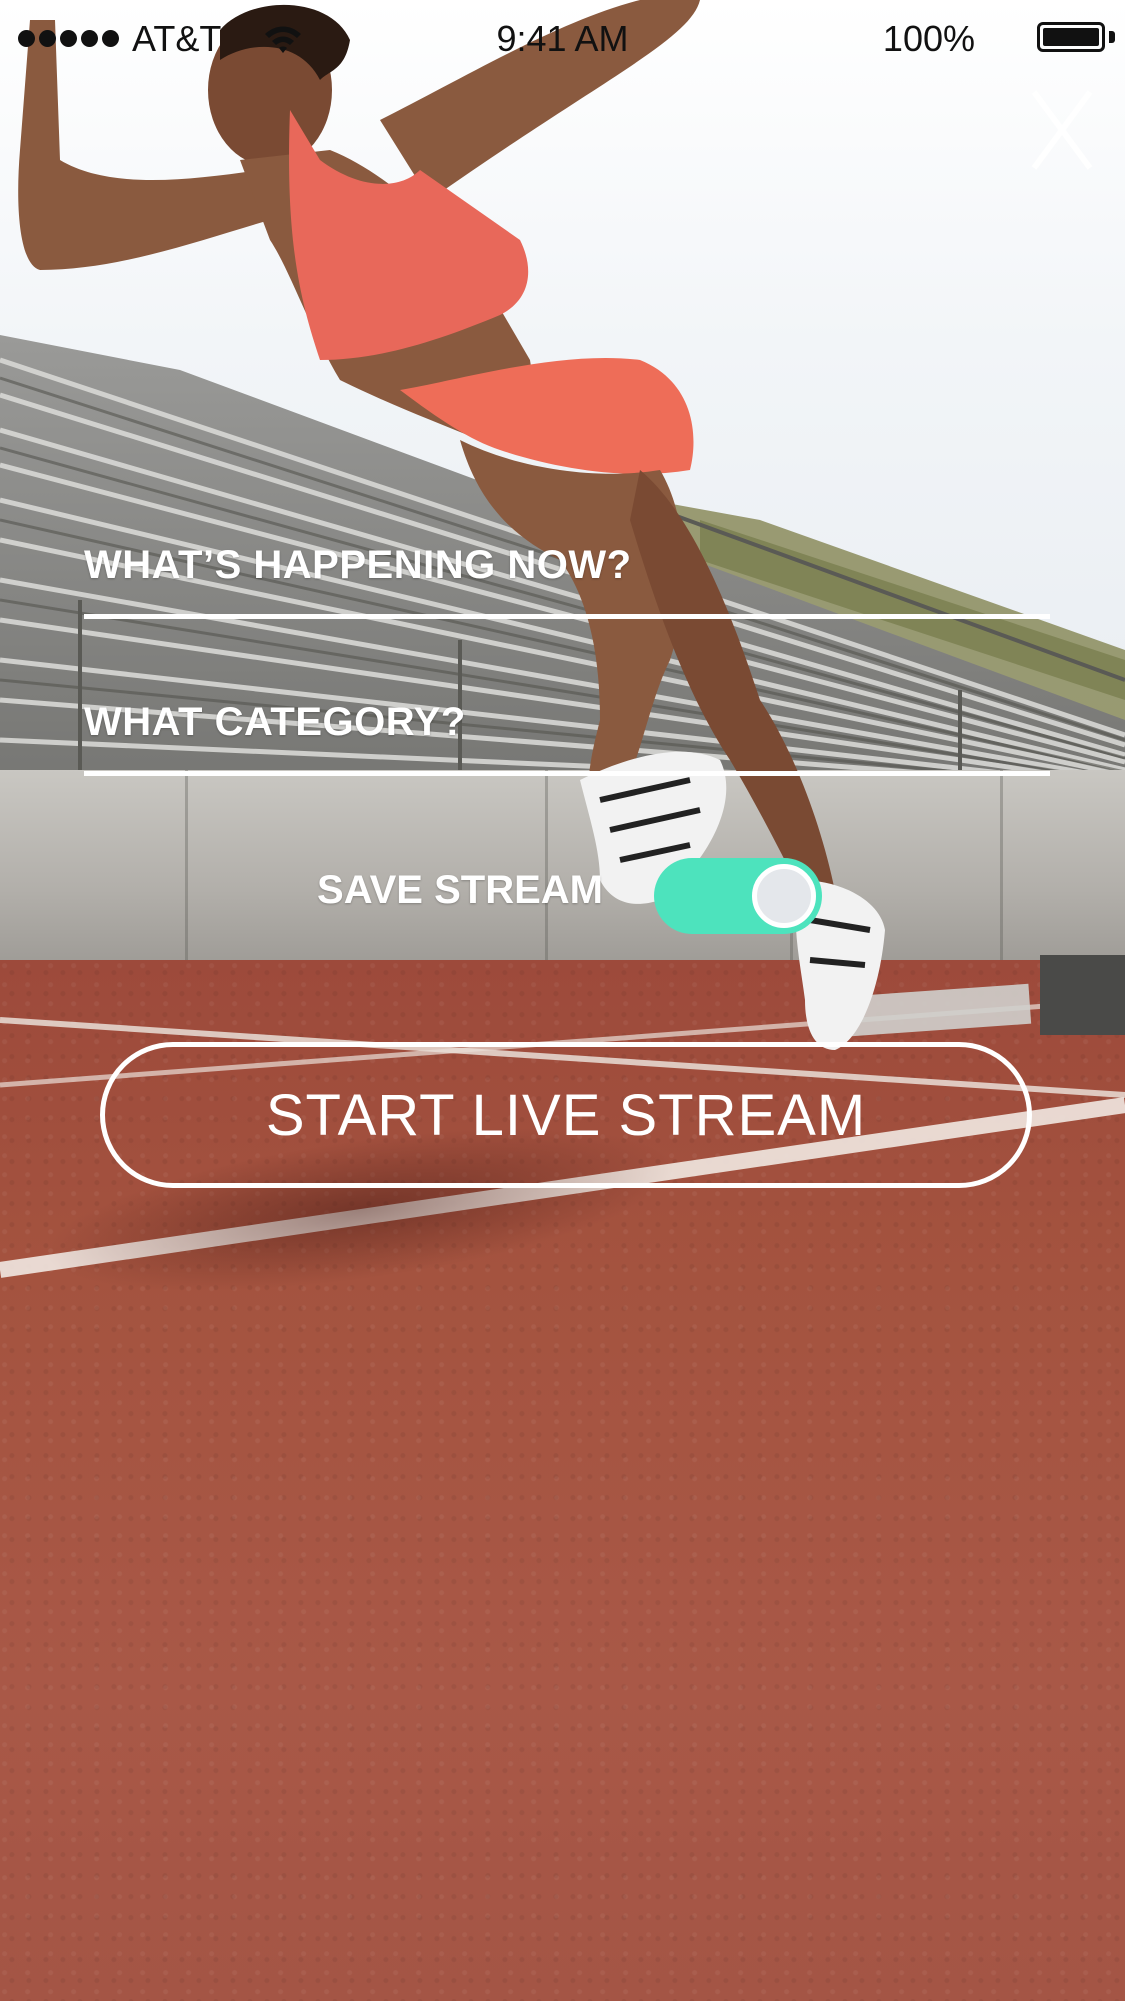 The height and width of the screenshot is (2001, 1125). I want to click on save-stream-label: SAVE STREAM, so click(460, 890).